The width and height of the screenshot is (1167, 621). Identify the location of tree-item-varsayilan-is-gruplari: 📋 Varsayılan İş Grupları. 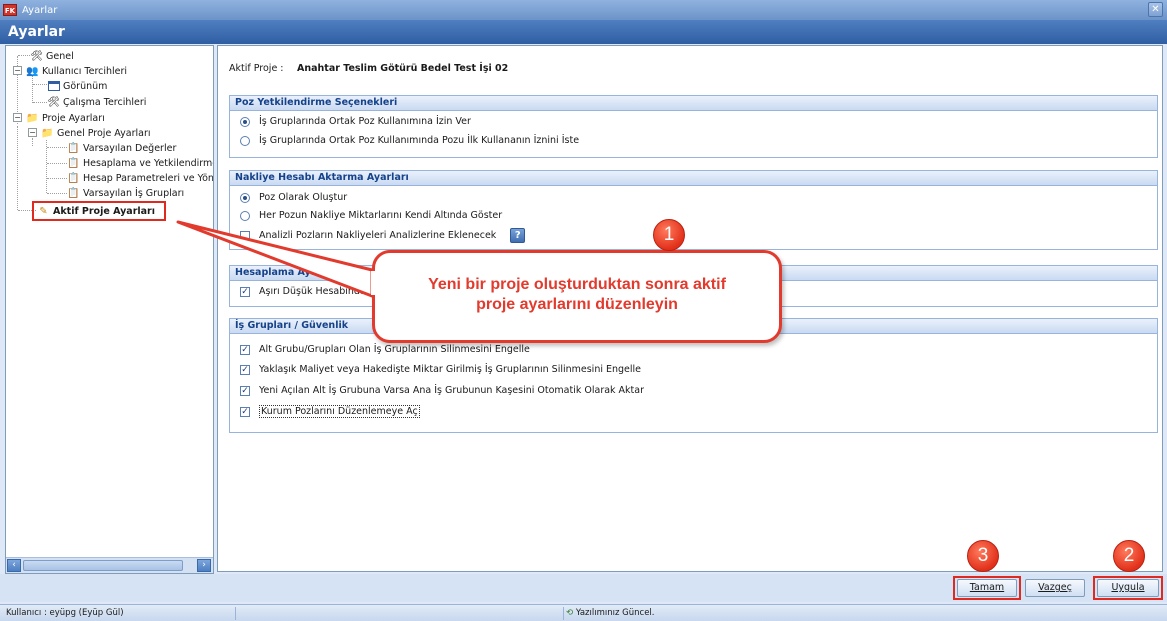
(125, 193).